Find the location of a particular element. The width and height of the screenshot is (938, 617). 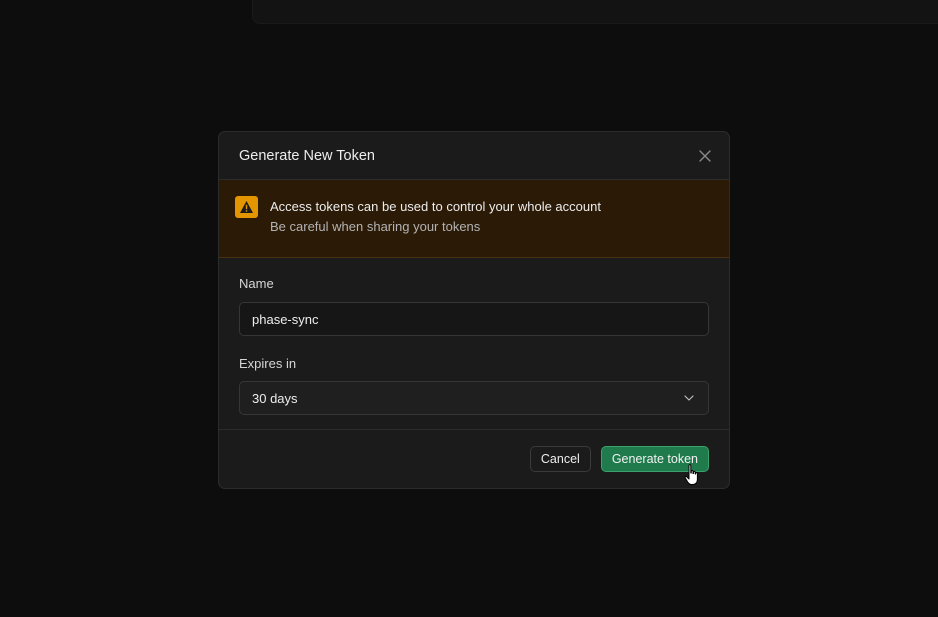

dialog-title: Generate New Token is located at coordinates (307, 155).